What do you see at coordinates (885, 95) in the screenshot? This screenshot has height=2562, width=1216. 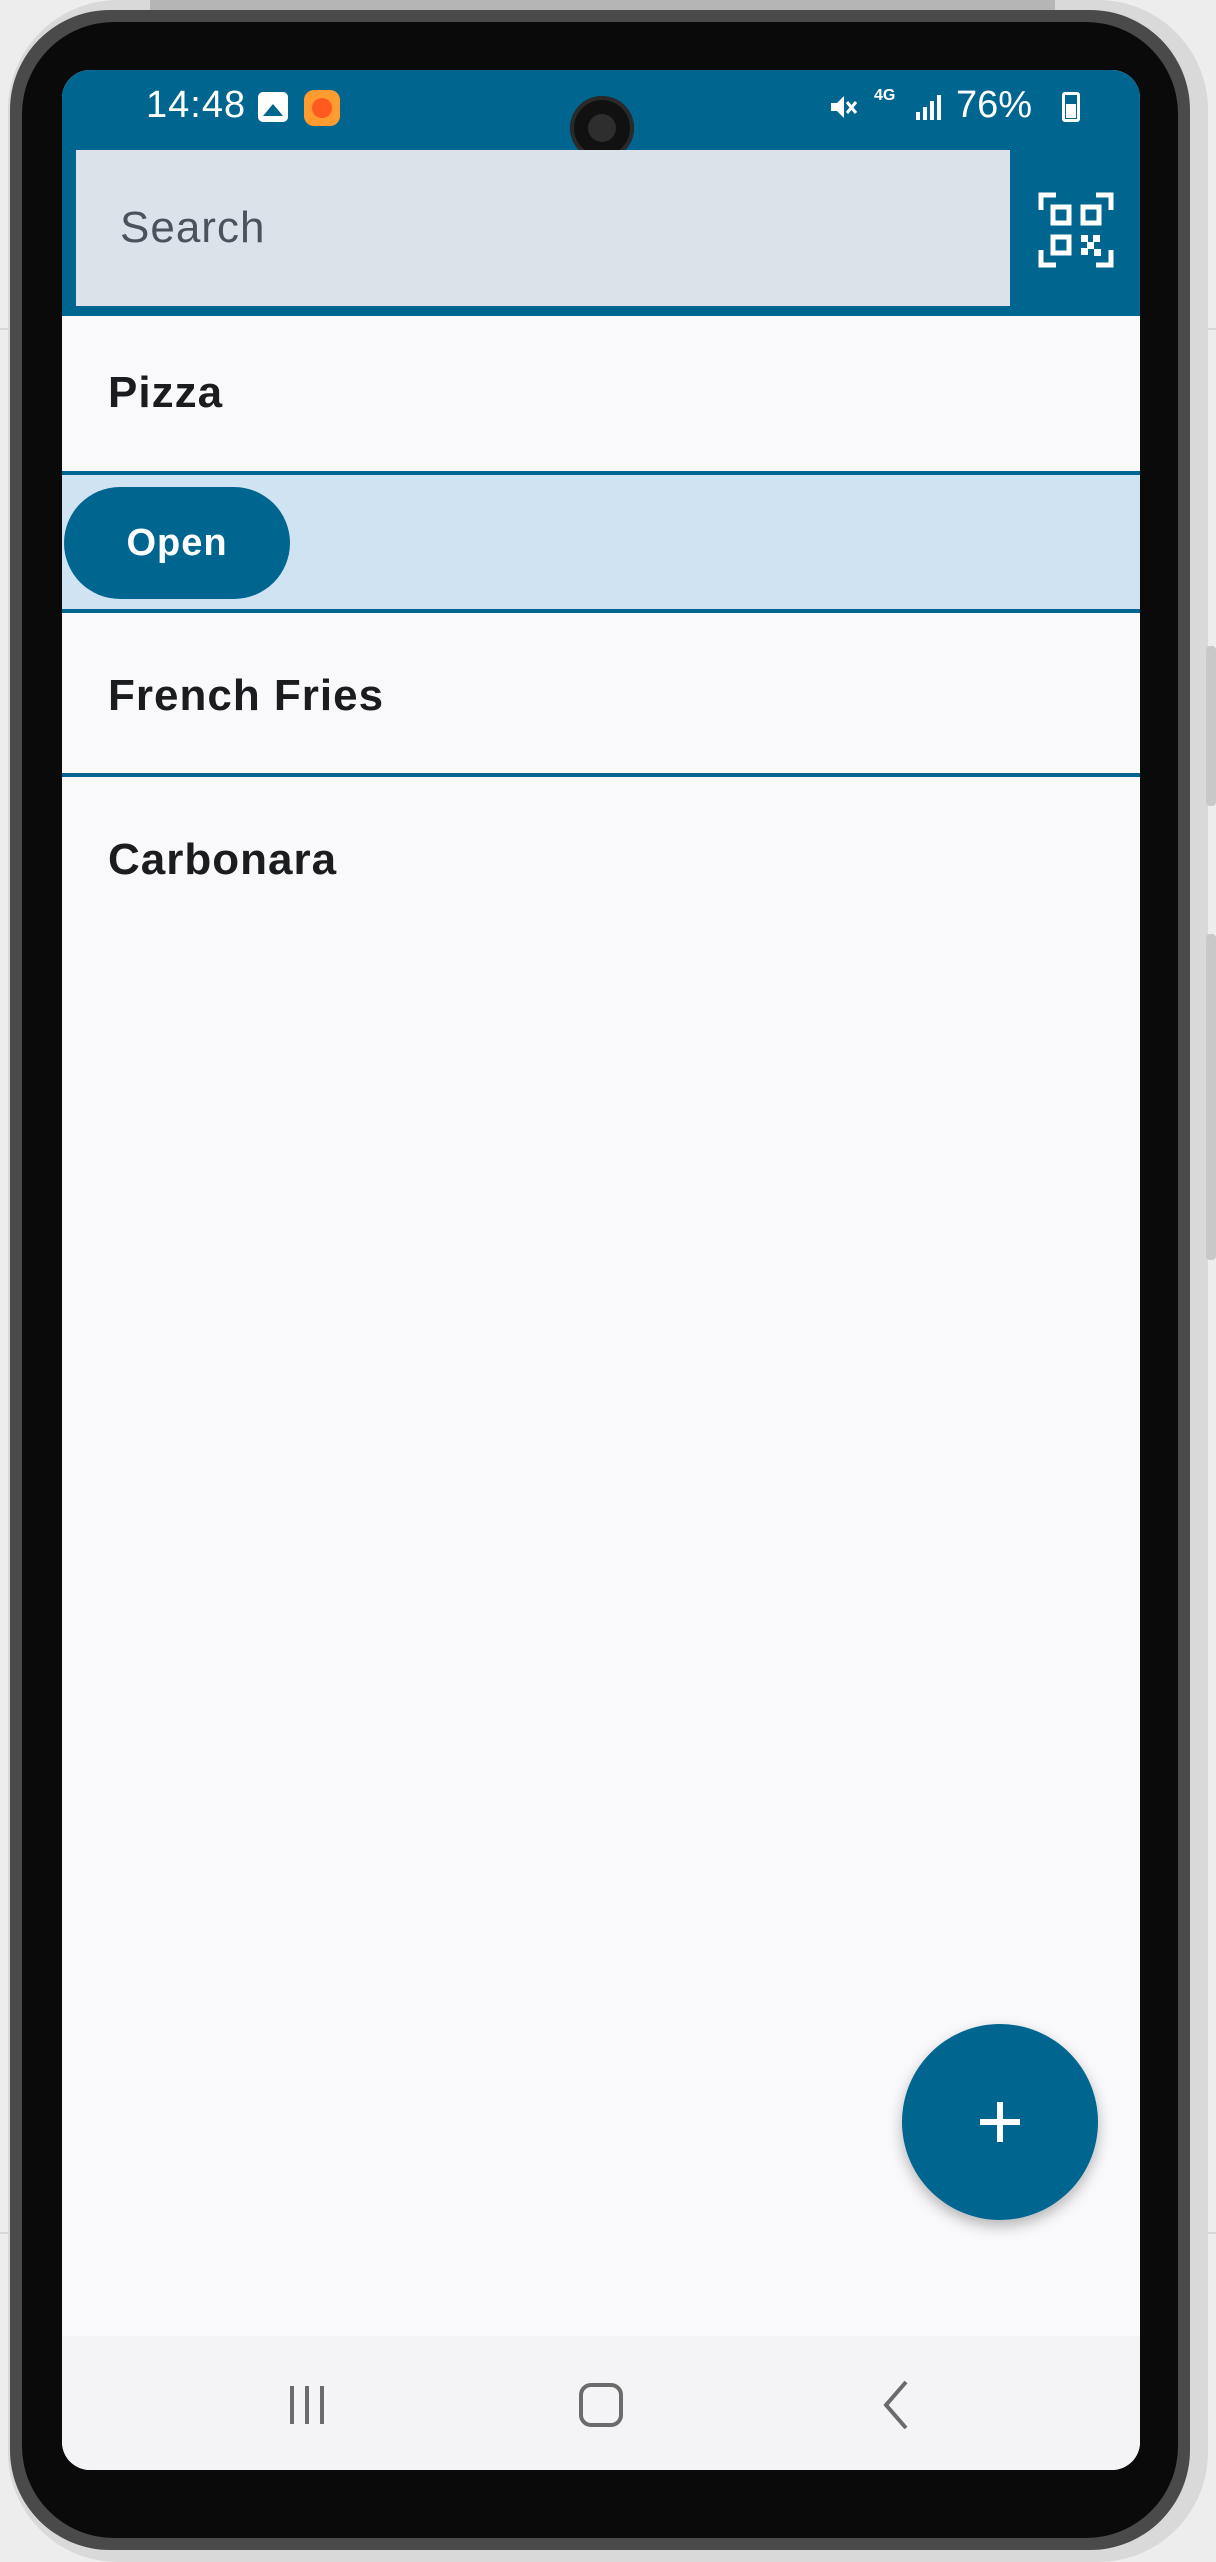 I see `network-type: 4G` at bounding box center [885, 95].